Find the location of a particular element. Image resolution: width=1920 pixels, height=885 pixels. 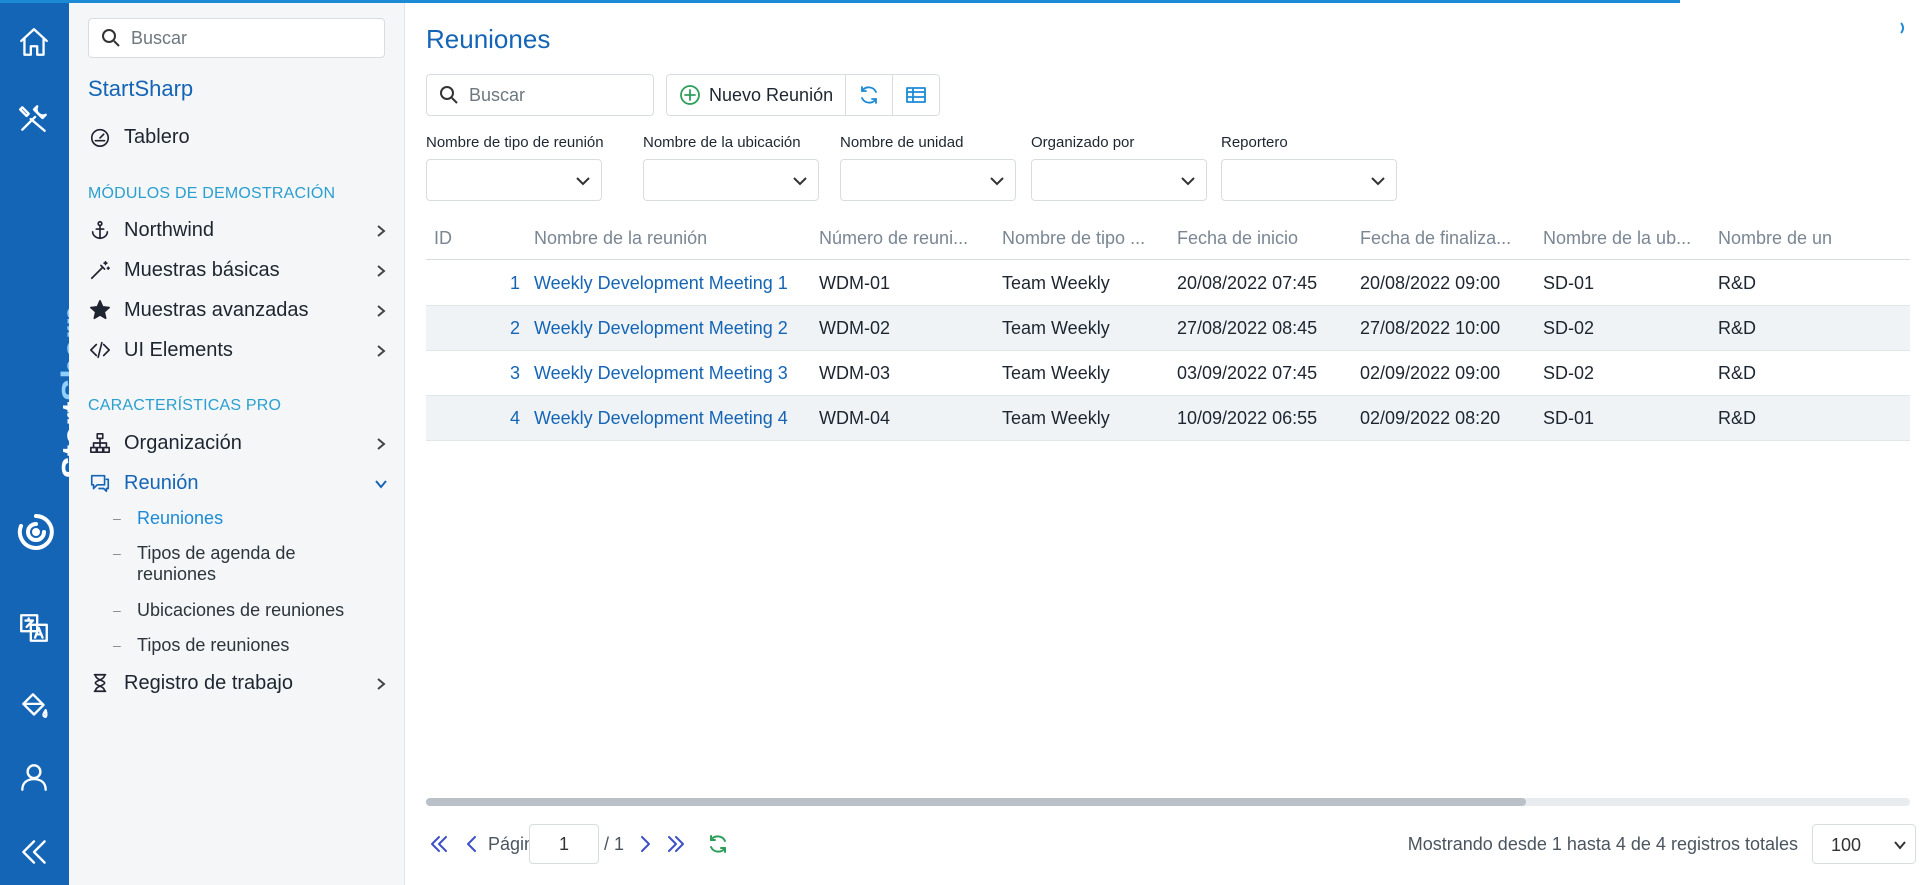

sidebar-item-label: Tablero is located at coordinates (157, 136).